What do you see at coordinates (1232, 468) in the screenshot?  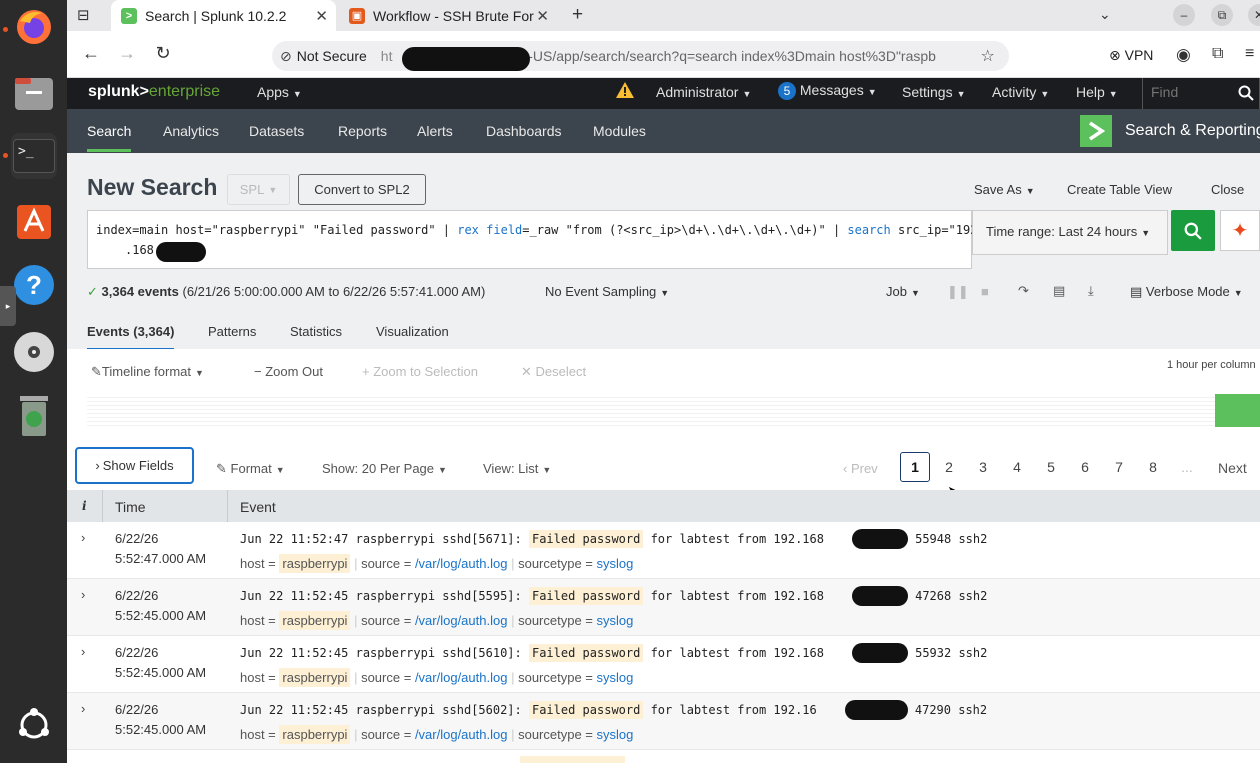 I see `next-page-button: Next` at bounding box center [1232, 468].